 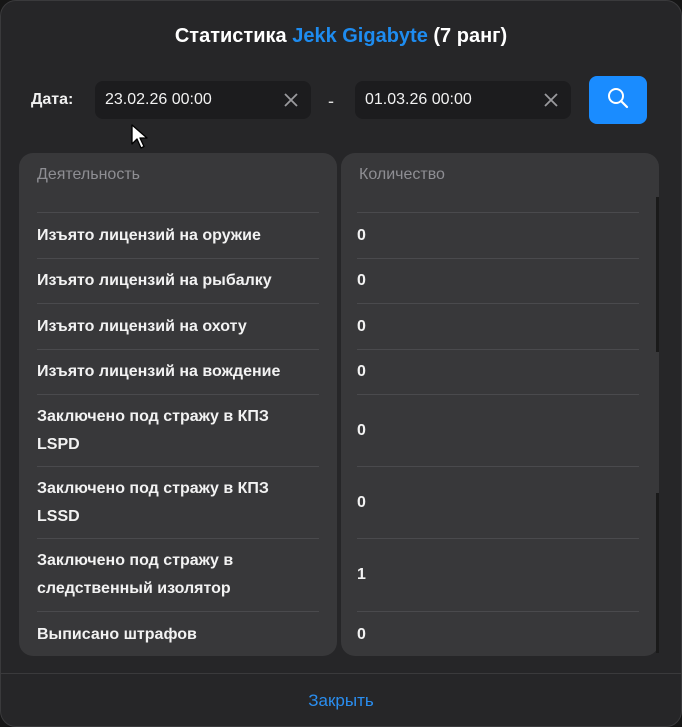 I want to click on search-icon, so click(x=618, y=100).